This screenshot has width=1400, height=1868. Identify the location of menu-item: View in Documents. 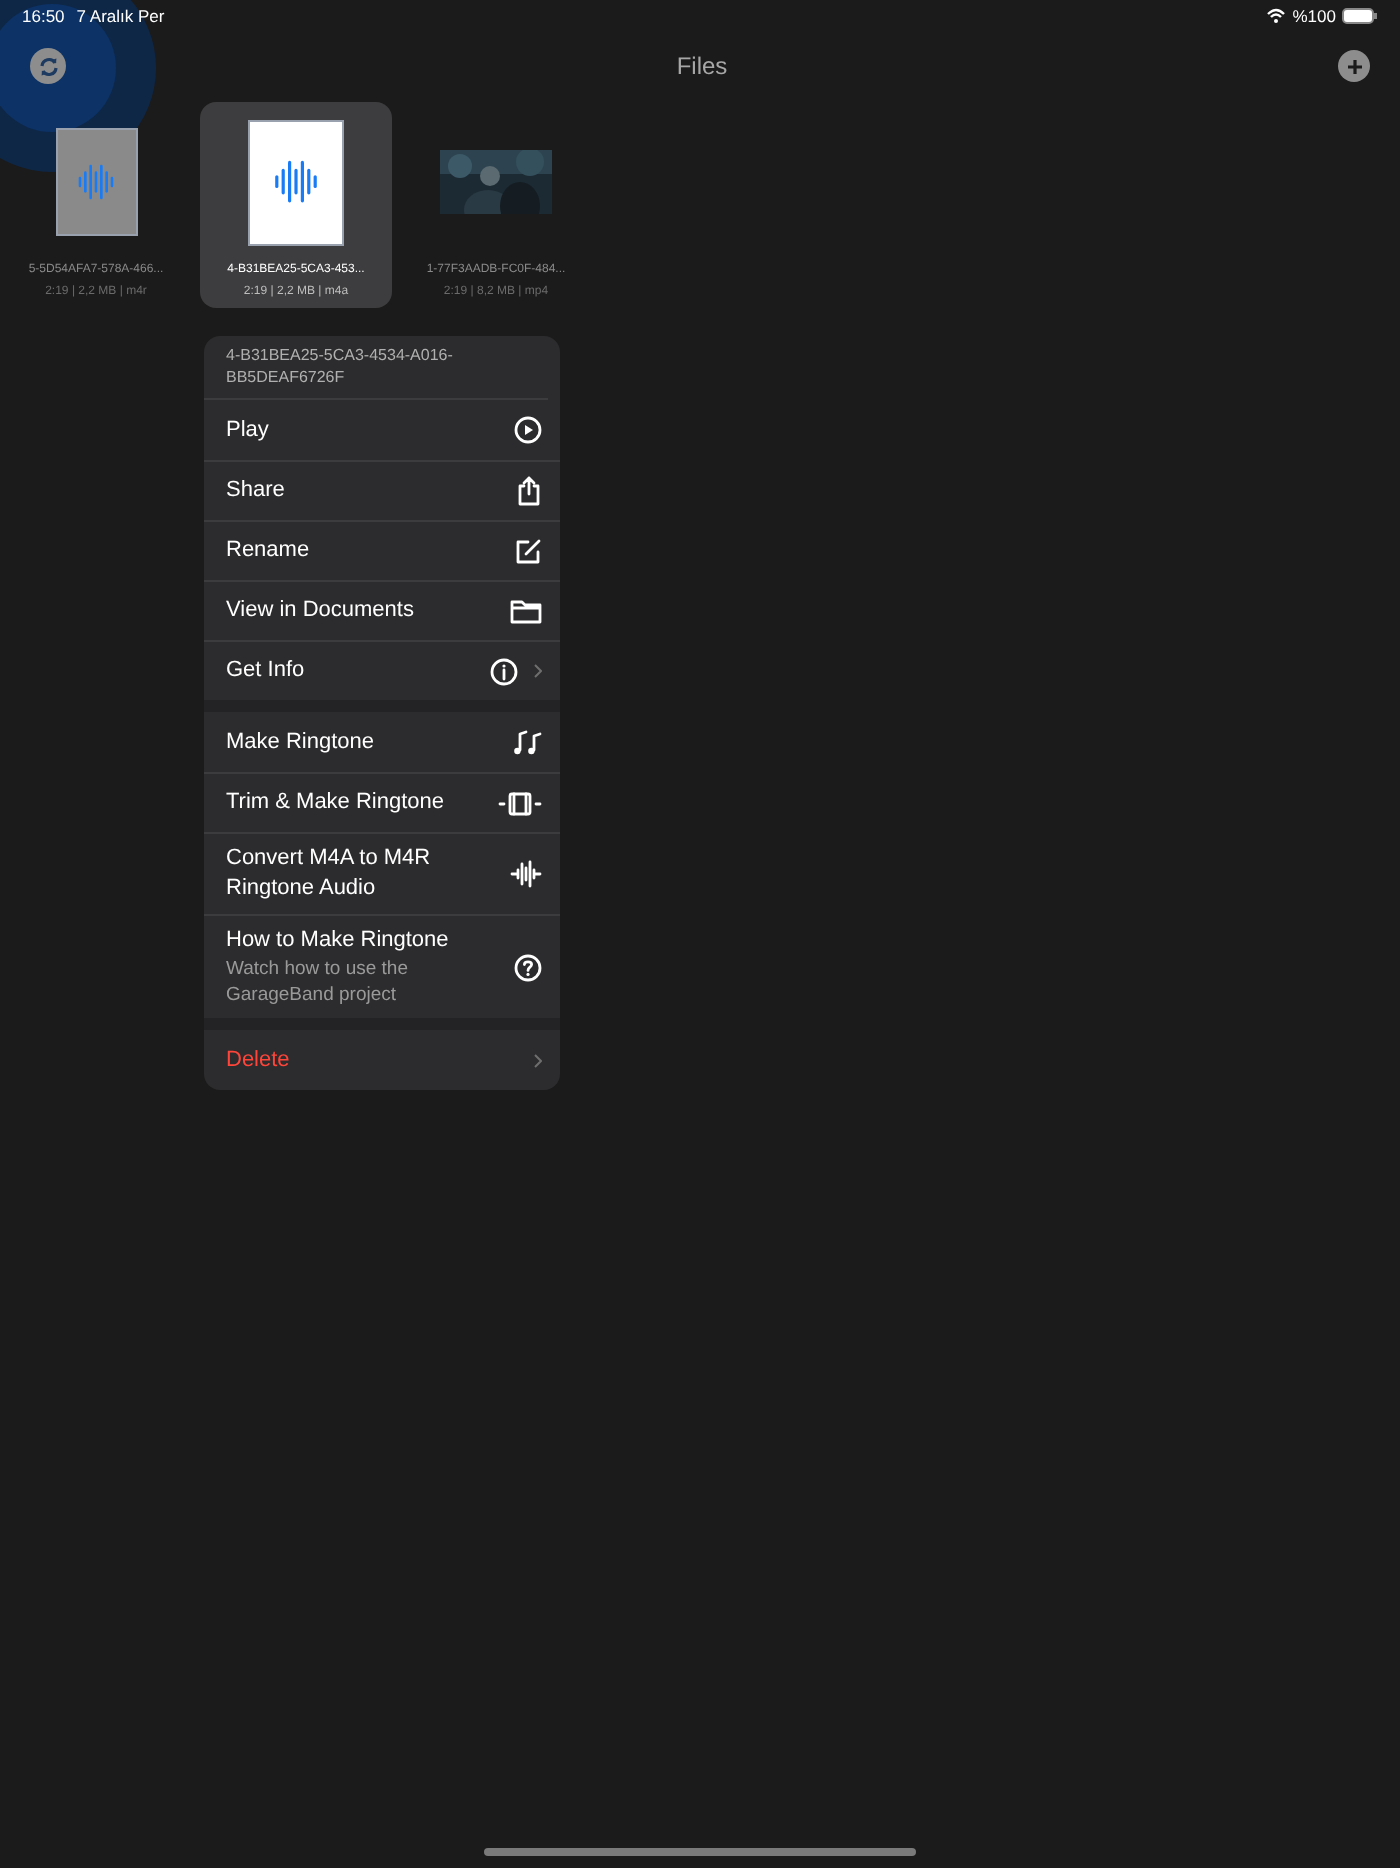
(382, 610).